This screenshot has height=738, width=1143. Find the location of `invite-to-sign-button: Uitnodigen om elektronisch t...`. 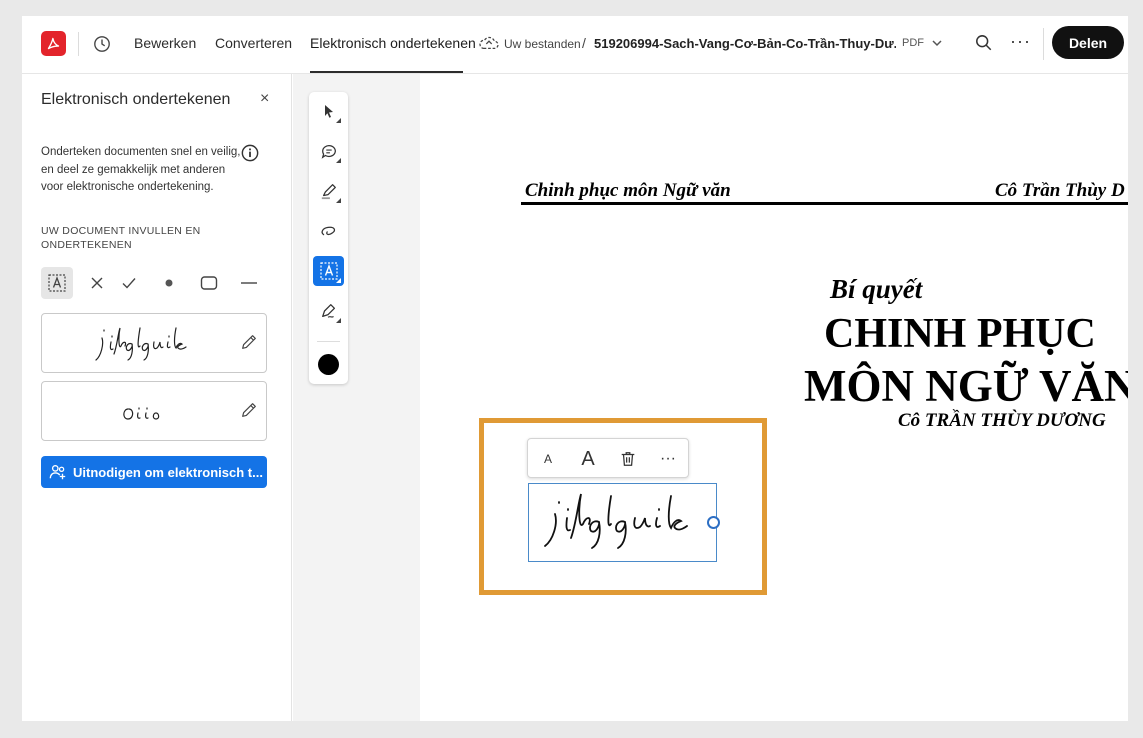

invite-to-sign-button: Uitnodigen om elektronisch t... is located at coordinates (154, 472).